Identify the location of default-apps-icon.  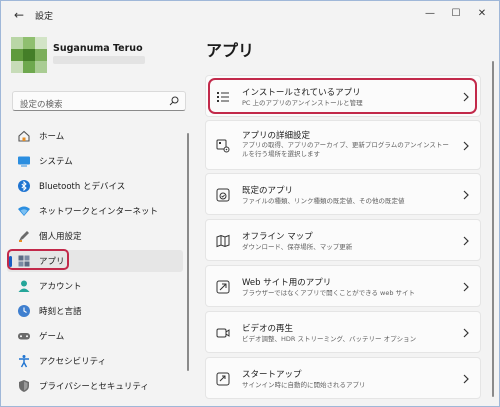
(223, 195).